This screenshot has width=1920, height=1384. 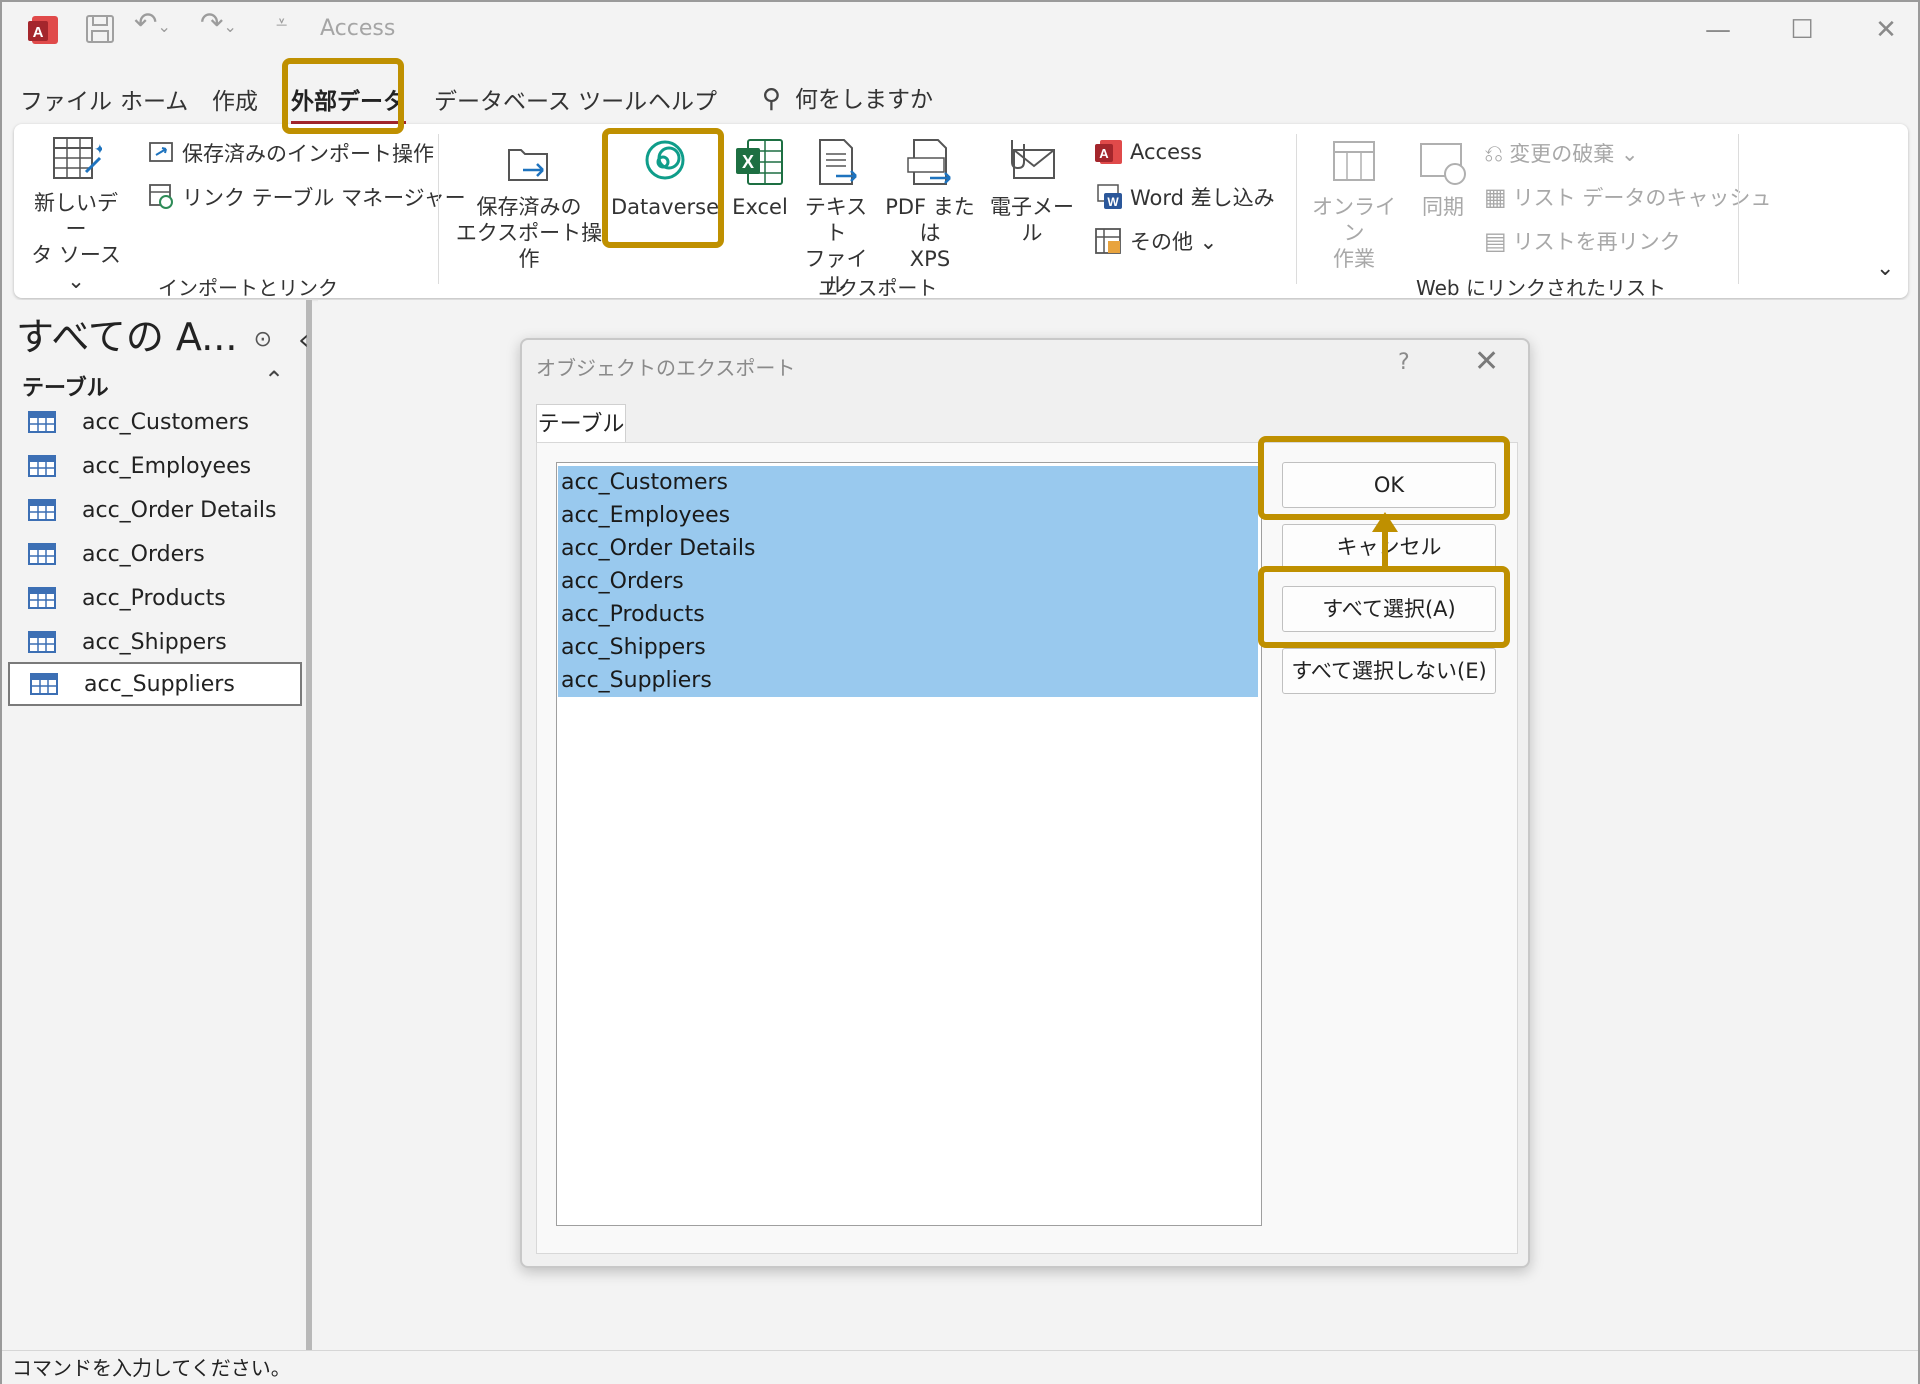 What do you see at coordinates (303, 339) in the screenshot?
I see `collapse-pane-icon: ‹` at bounding box center [303, 339].